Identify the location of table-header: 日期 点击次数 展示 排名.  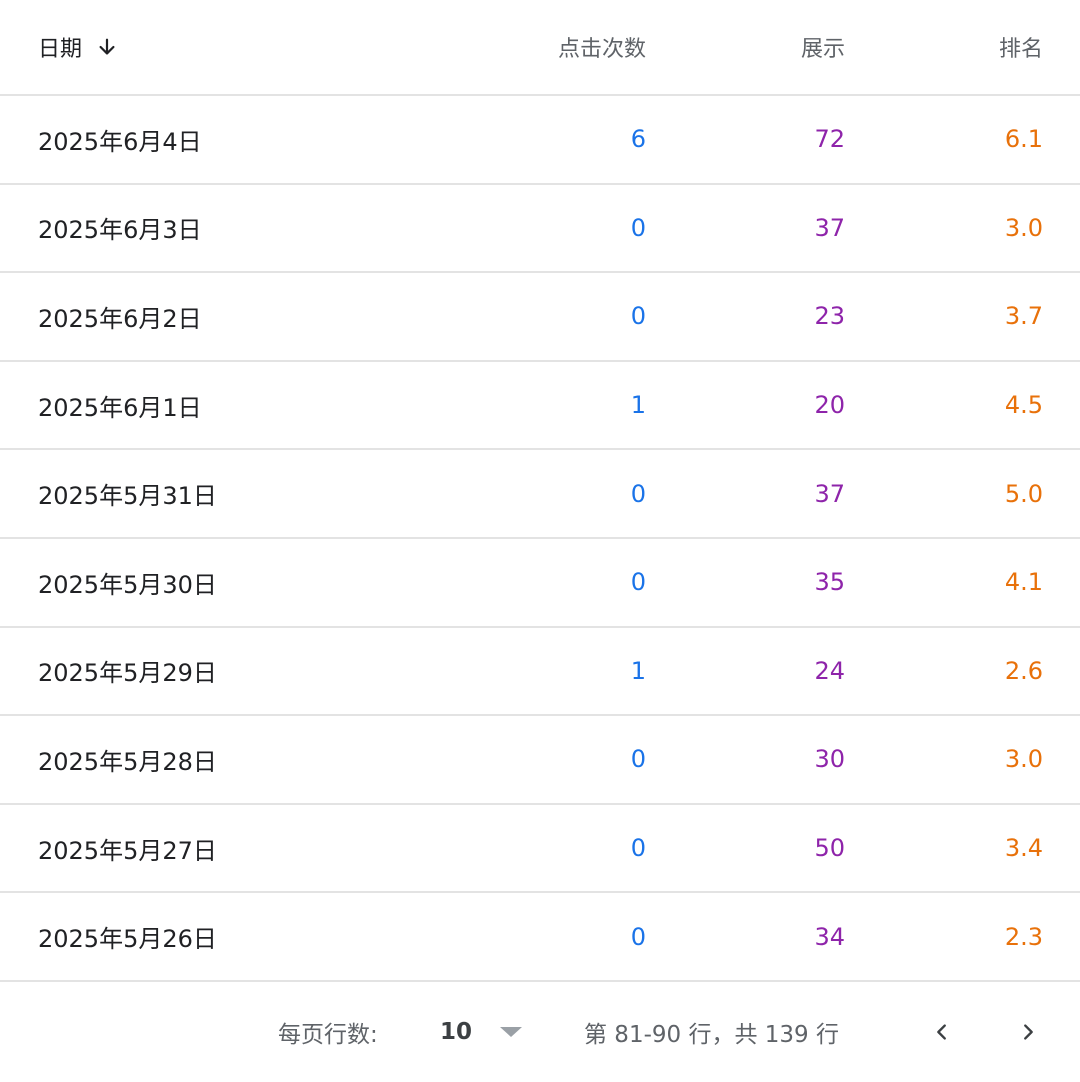
(540, 48).